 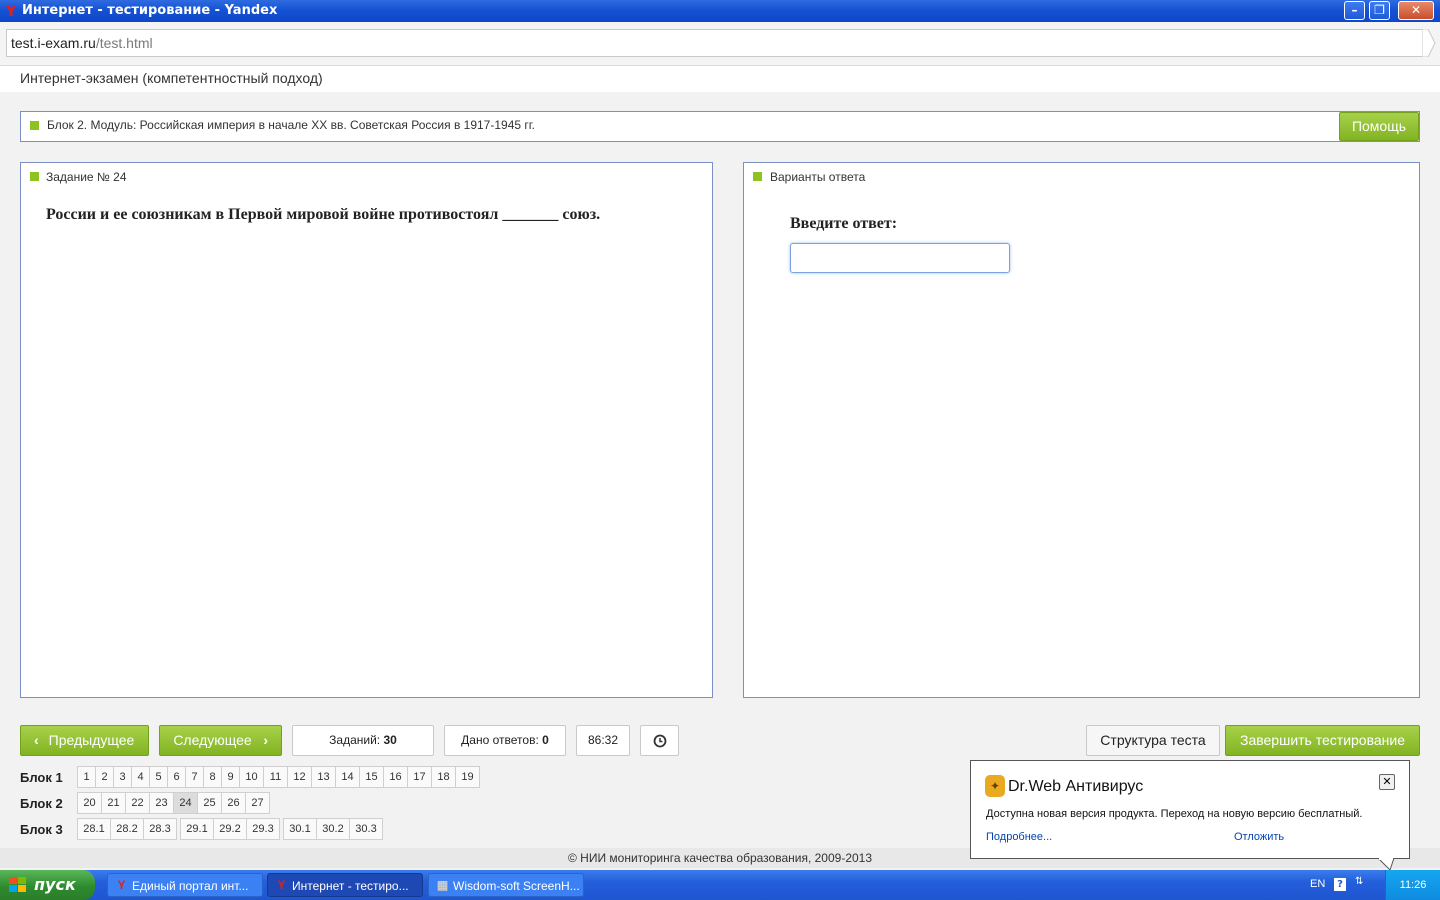 What do you see at coordinates (36, 740) in the screenshot?
I see `chevron-left-icon: ‹` at bounding box center [36, 740].